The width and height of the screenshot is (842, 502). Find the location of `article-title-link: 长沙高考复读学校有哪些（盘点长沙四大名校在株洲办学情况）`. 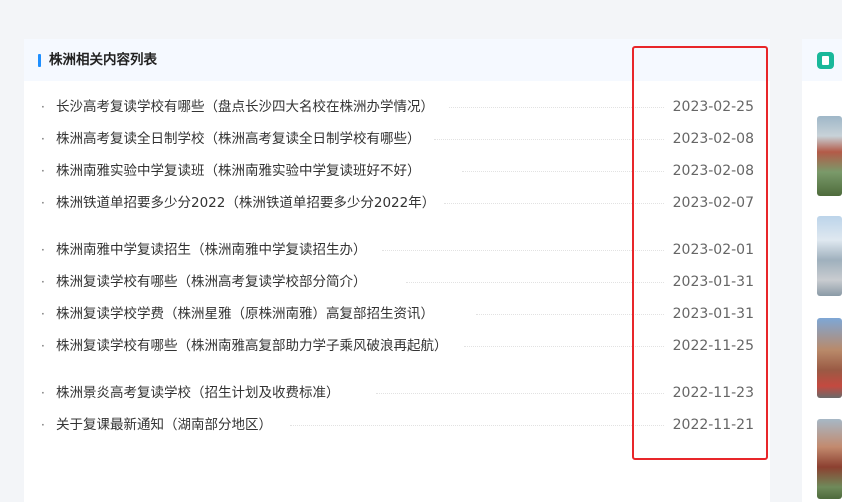

article-title-link: 长沙高考复读学校有哪些（盘点长沙四大名校在株洲办学情况） is located at coordinates (245, 107).